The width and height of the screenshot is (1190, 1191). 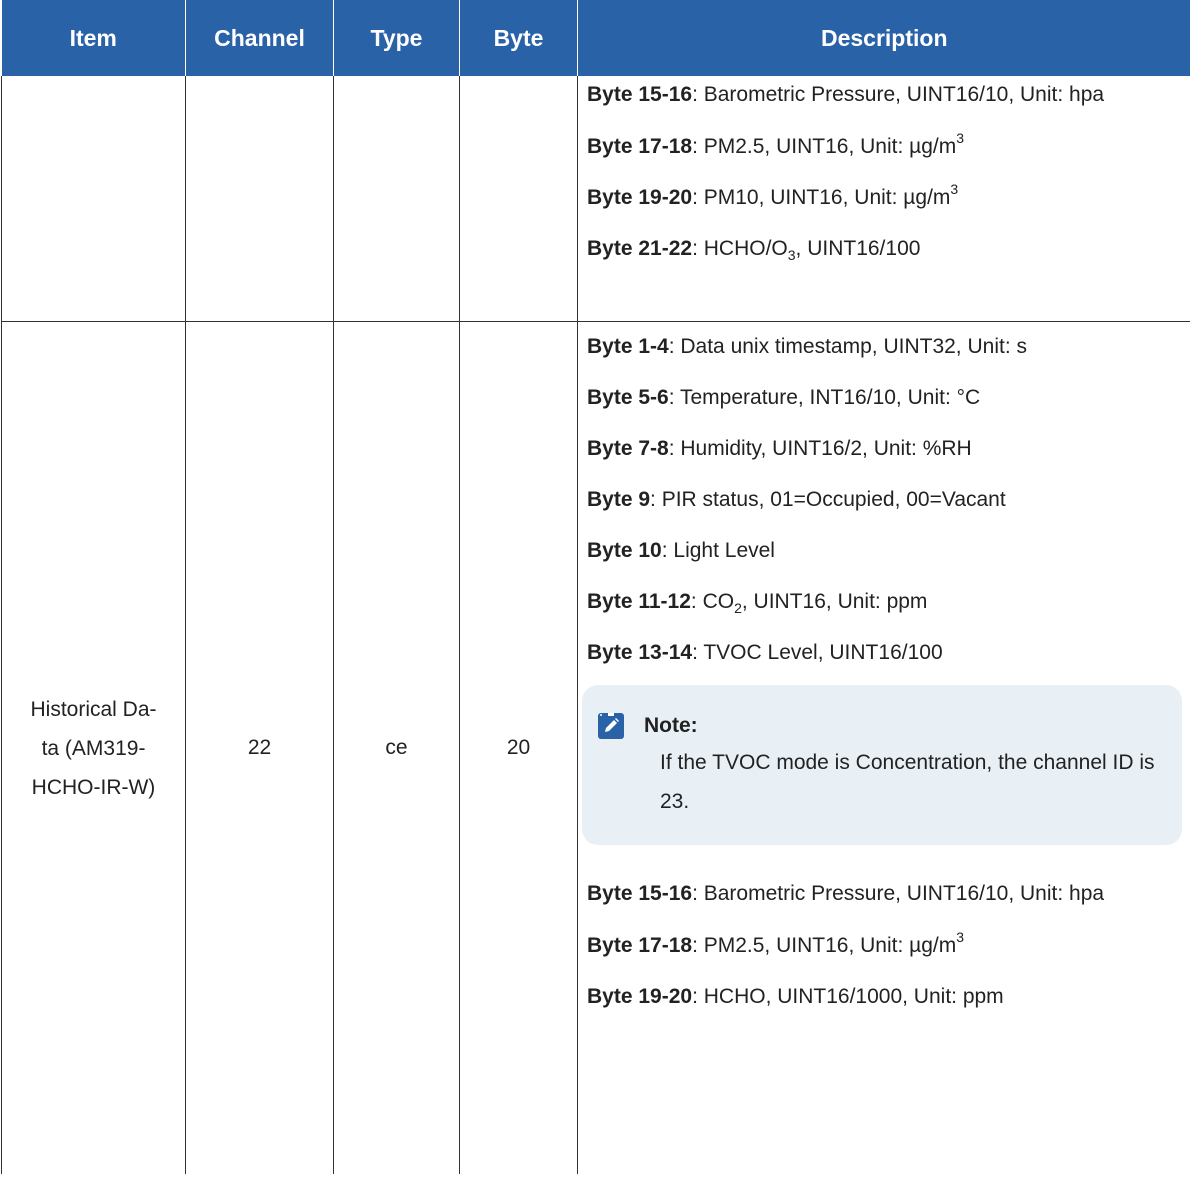 I want to click on cell-type: ce, so click(x=396, y=747).